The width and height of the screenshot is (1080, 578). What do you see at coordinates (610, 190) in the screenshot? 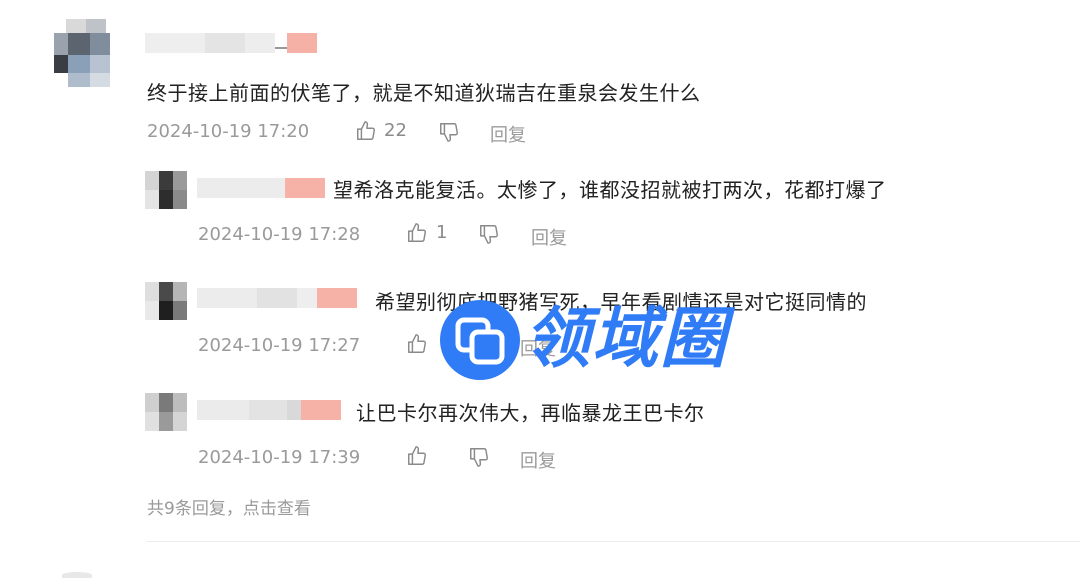
I see `reply-text: 望希洛克能复活。太惨了，谁都没招就被打两次，花都打爆了` at bounding box center [610, 190].